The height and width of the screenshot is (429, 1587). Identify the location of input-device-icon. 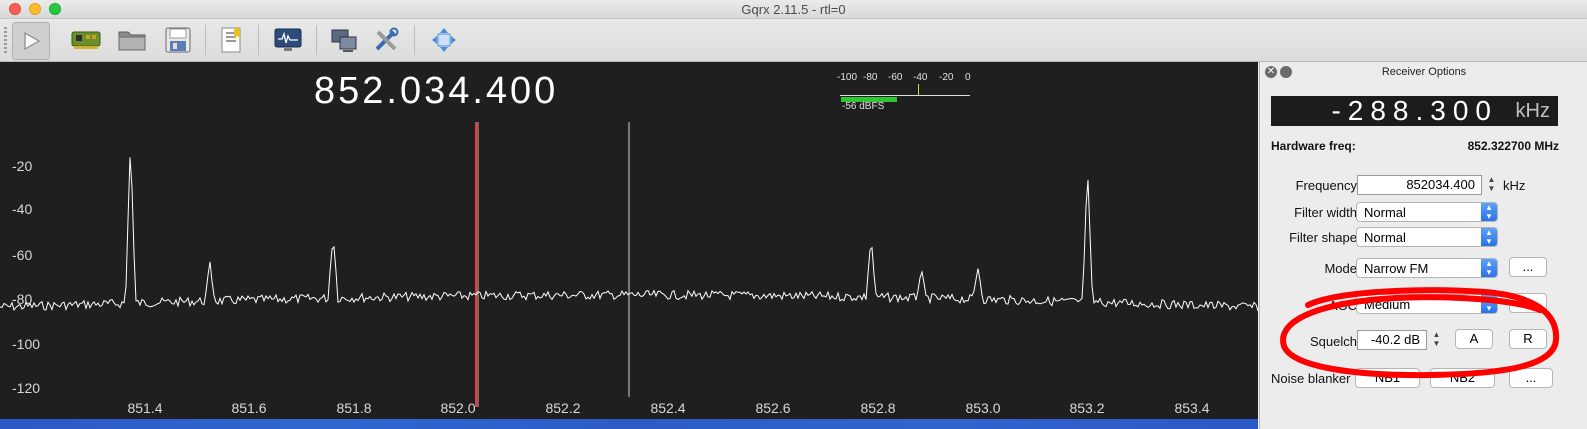
(86, 40).